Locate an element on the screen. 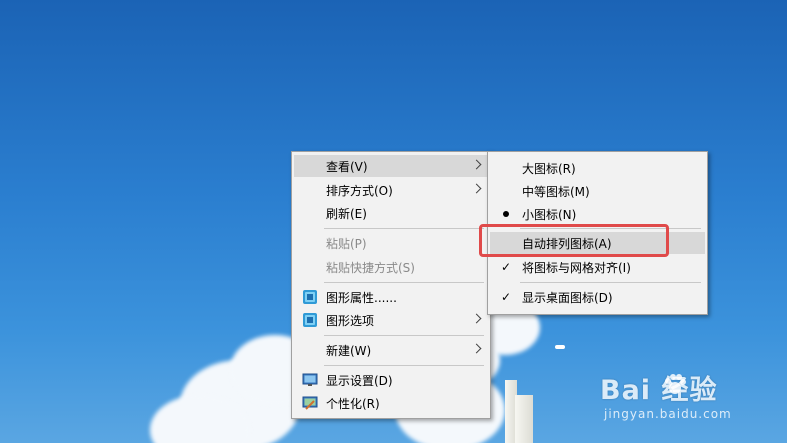 Image resolution: width=787 pixels, height=443 pixels. menu-item-show-desktop-icons: ✓ 显示桌面图标(D) is located at coordinates (597, 297).